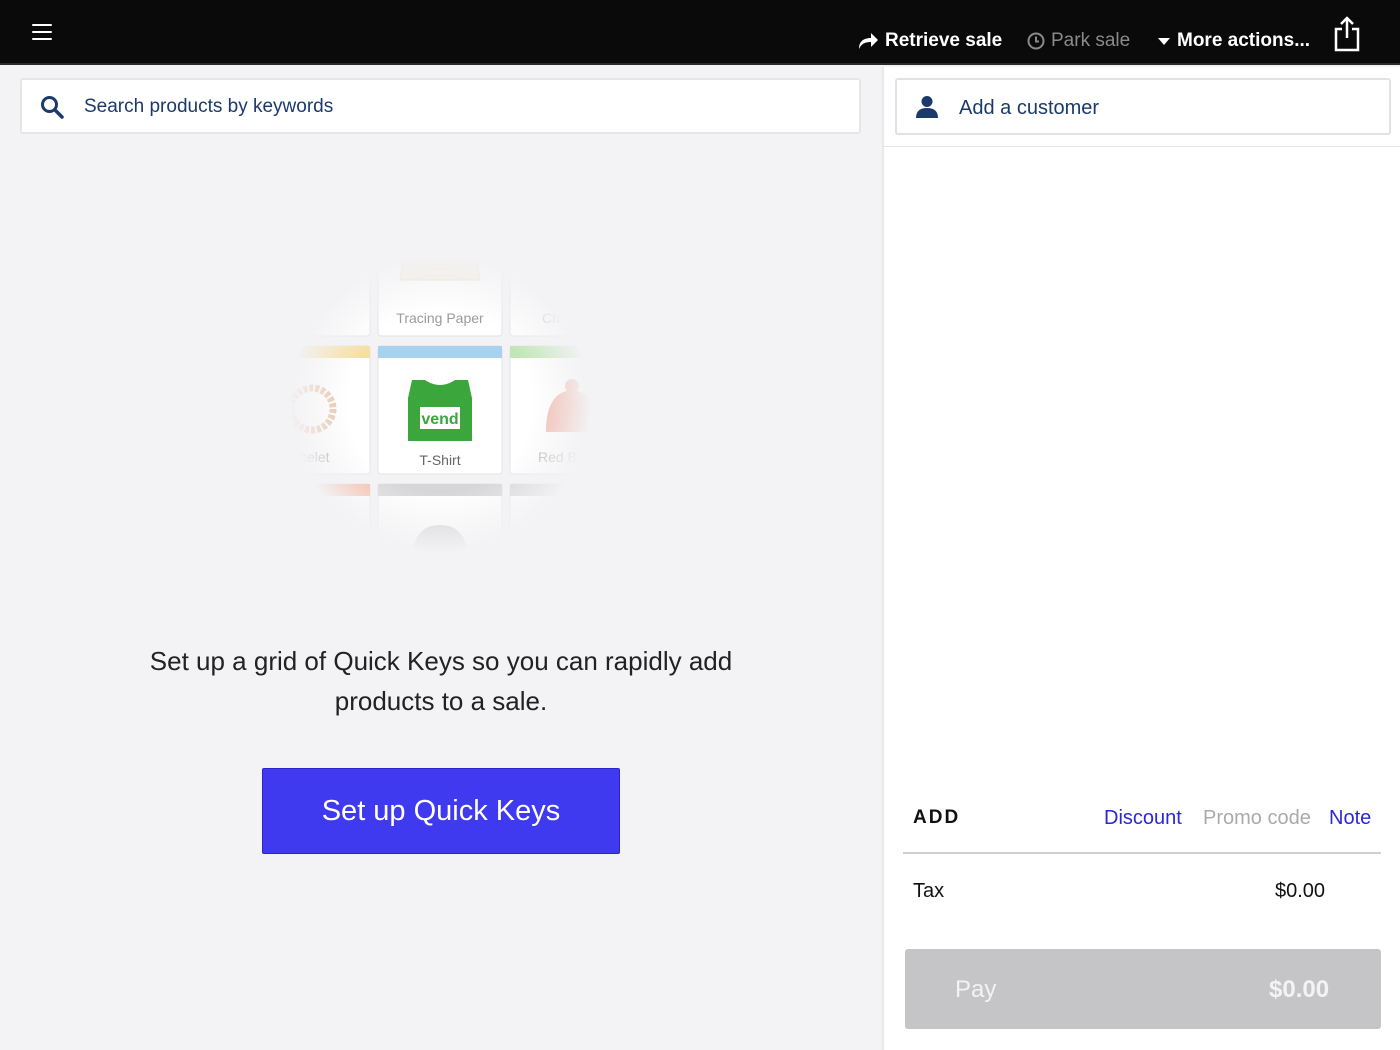 This screenshot has width=1400, height=1050. I want to click on share-icon, so click(1347, 34).